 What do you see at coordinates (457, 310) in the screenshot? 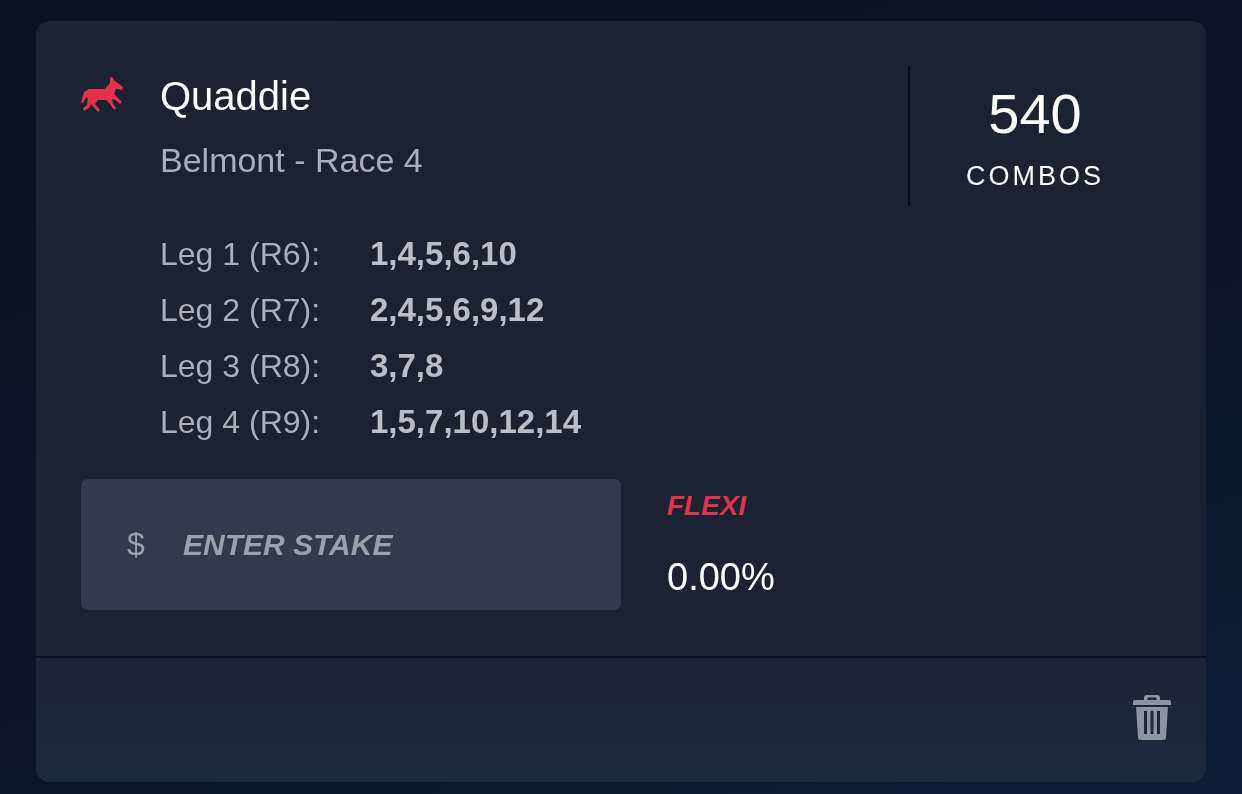
I see `leg-runners: 2,4,5,6,9,12` at bounding box center [457, 310].